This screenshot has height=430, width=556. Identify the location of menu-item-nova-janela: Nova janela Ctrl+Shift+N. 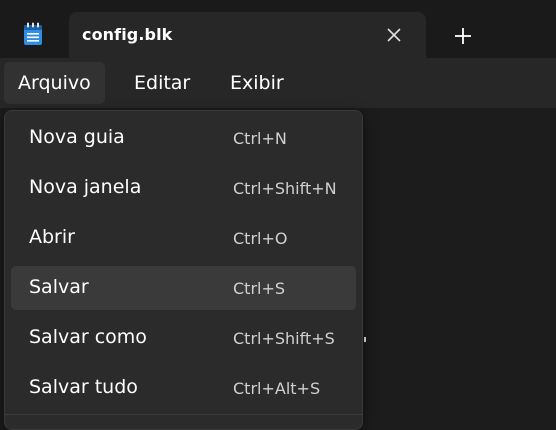
(183, 188).